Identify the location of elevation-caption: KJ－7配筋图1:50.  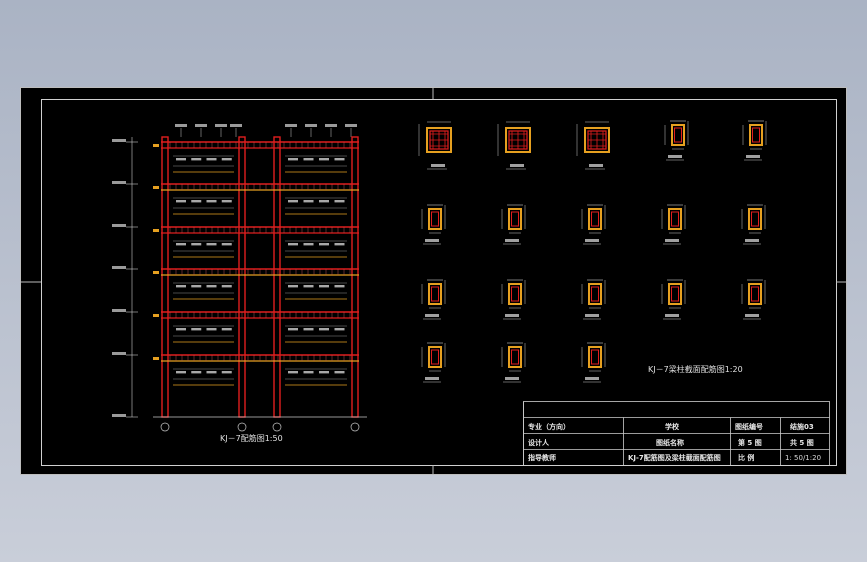
(251, 438).